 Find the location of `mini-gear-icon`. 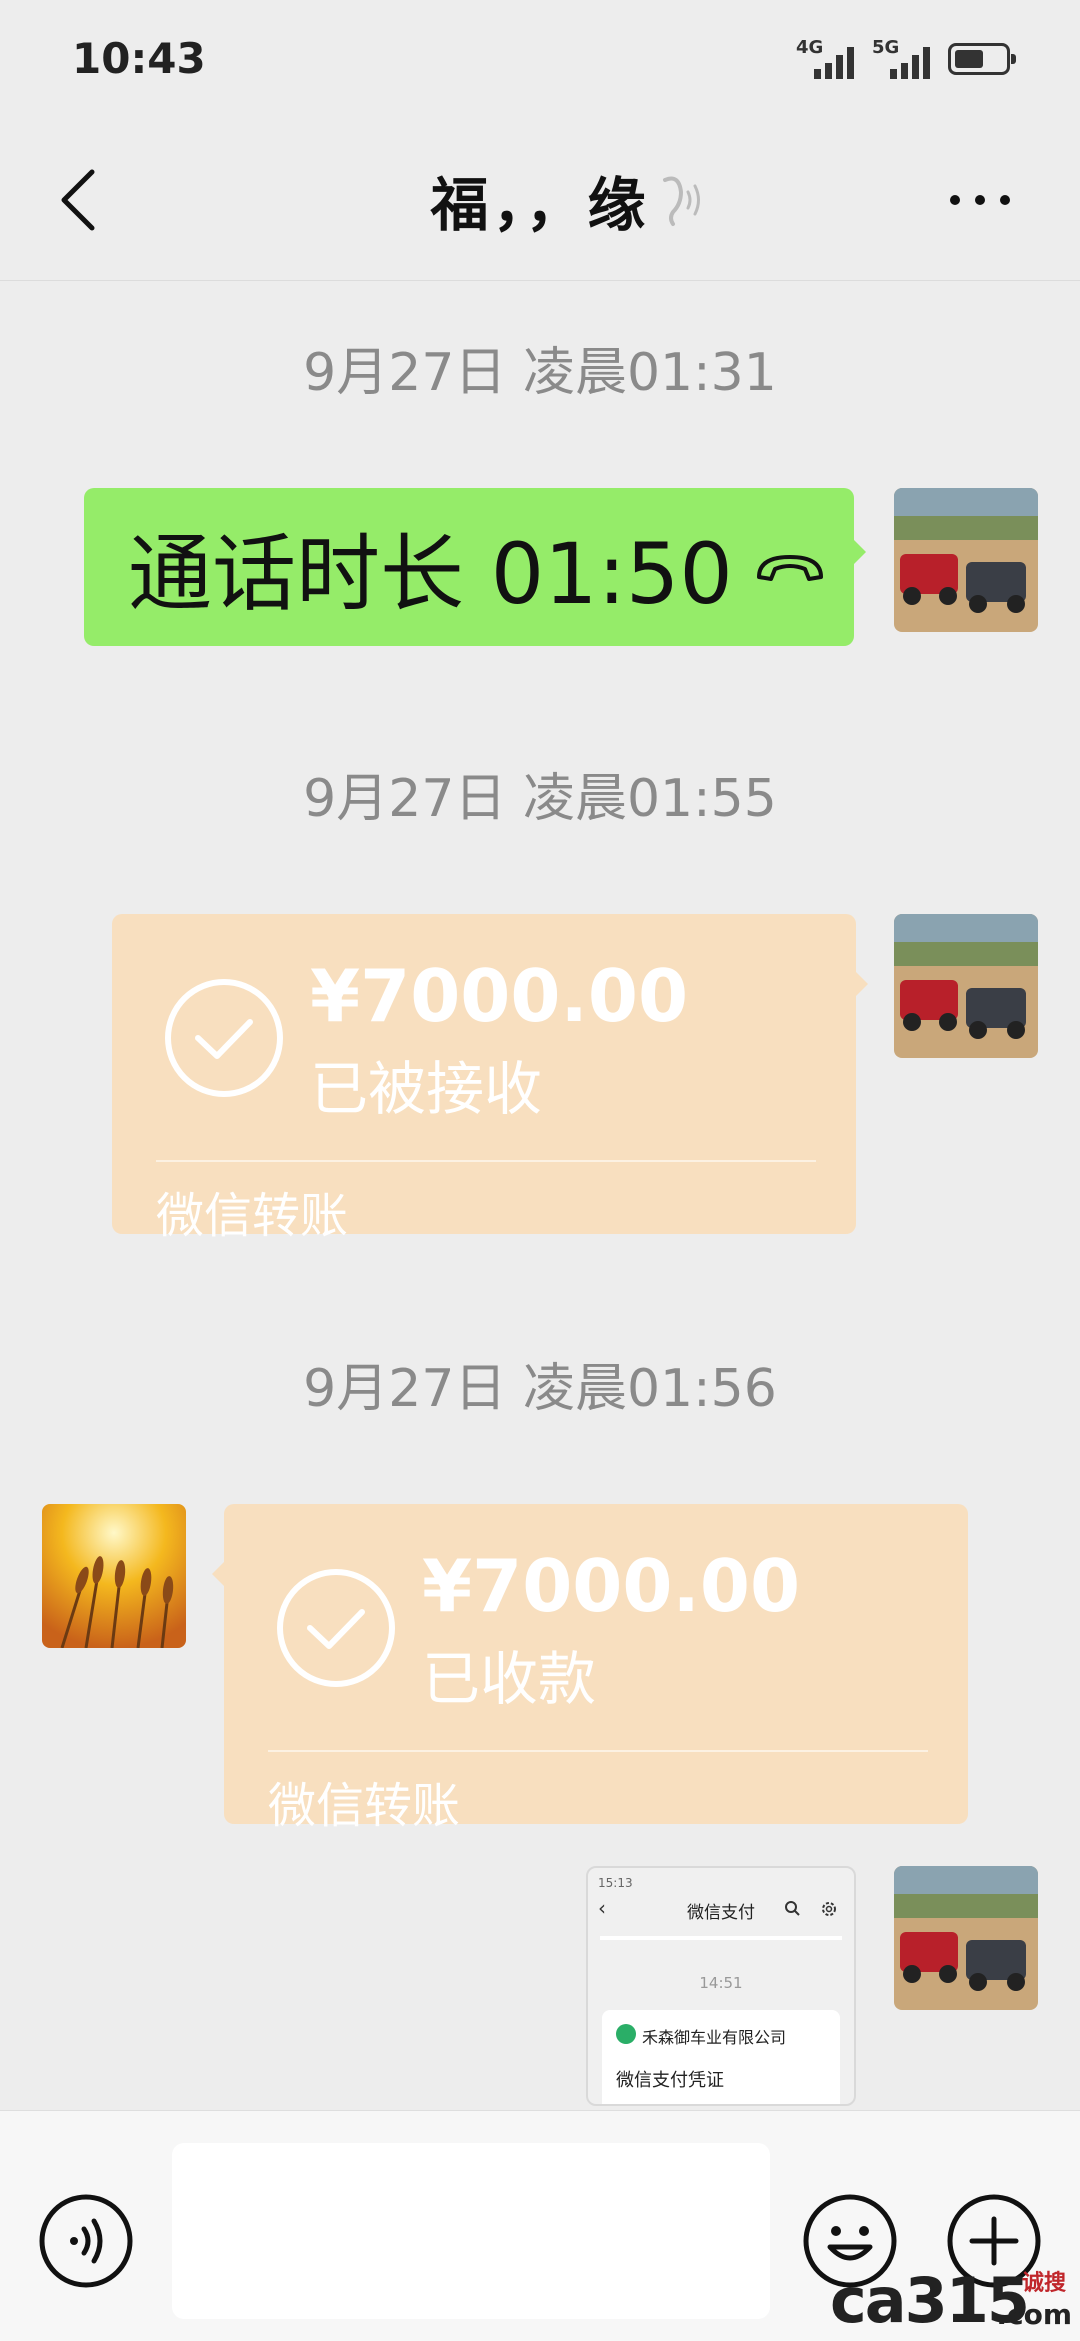

mini-gear-icon is located at coordinates (829, 1909).